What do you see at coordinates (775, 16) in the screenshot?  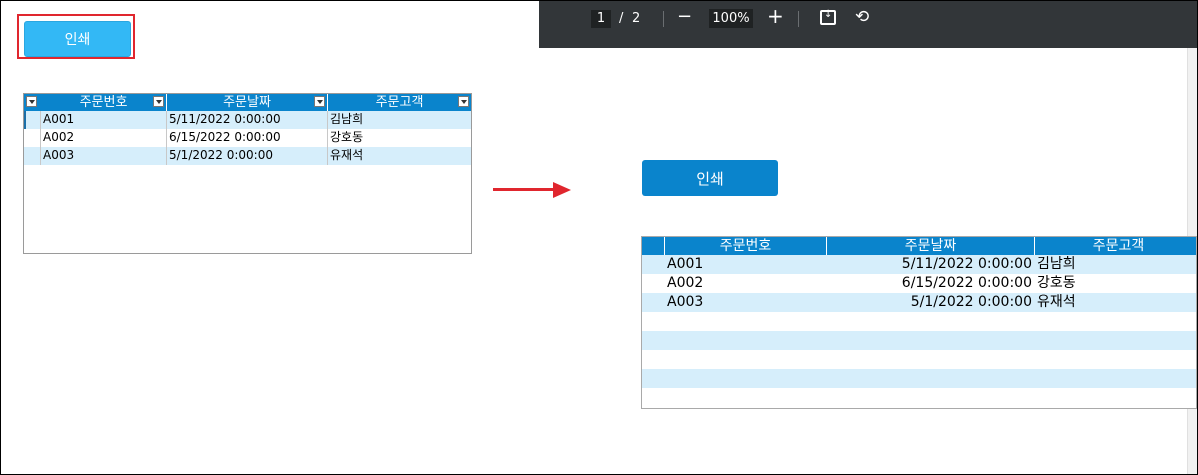 I see `zoom-in-button: +` at bounding box center [775, 16].